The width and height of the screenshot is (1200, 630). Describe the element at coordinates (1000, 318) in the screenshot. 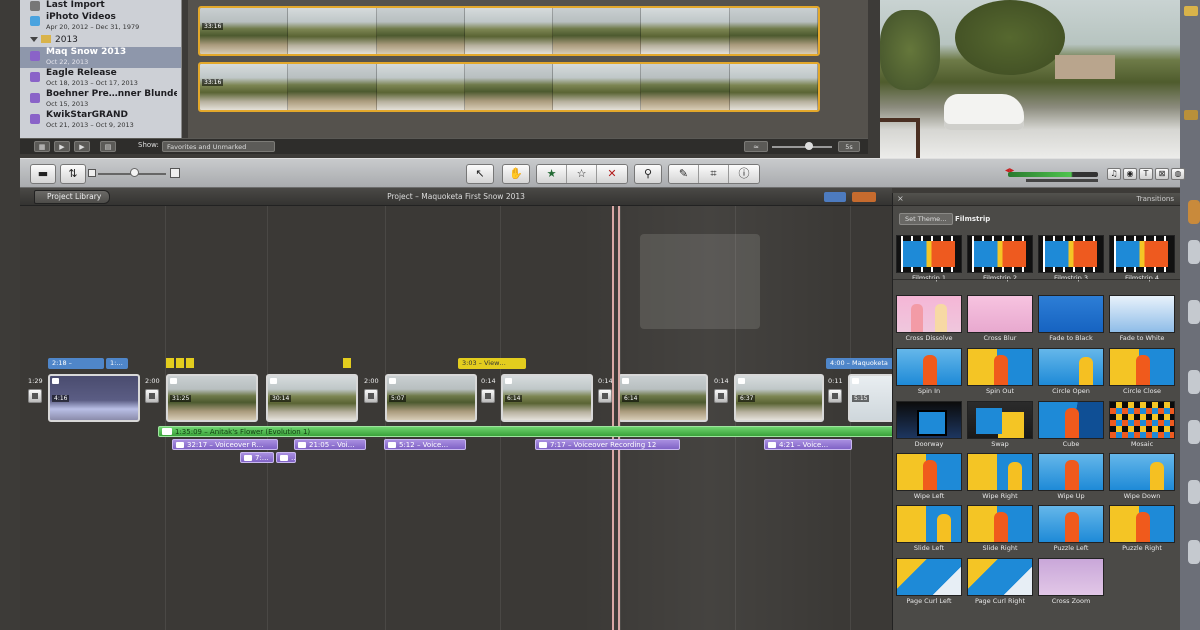

I see `transition-tile: Cross Blur` at that location.